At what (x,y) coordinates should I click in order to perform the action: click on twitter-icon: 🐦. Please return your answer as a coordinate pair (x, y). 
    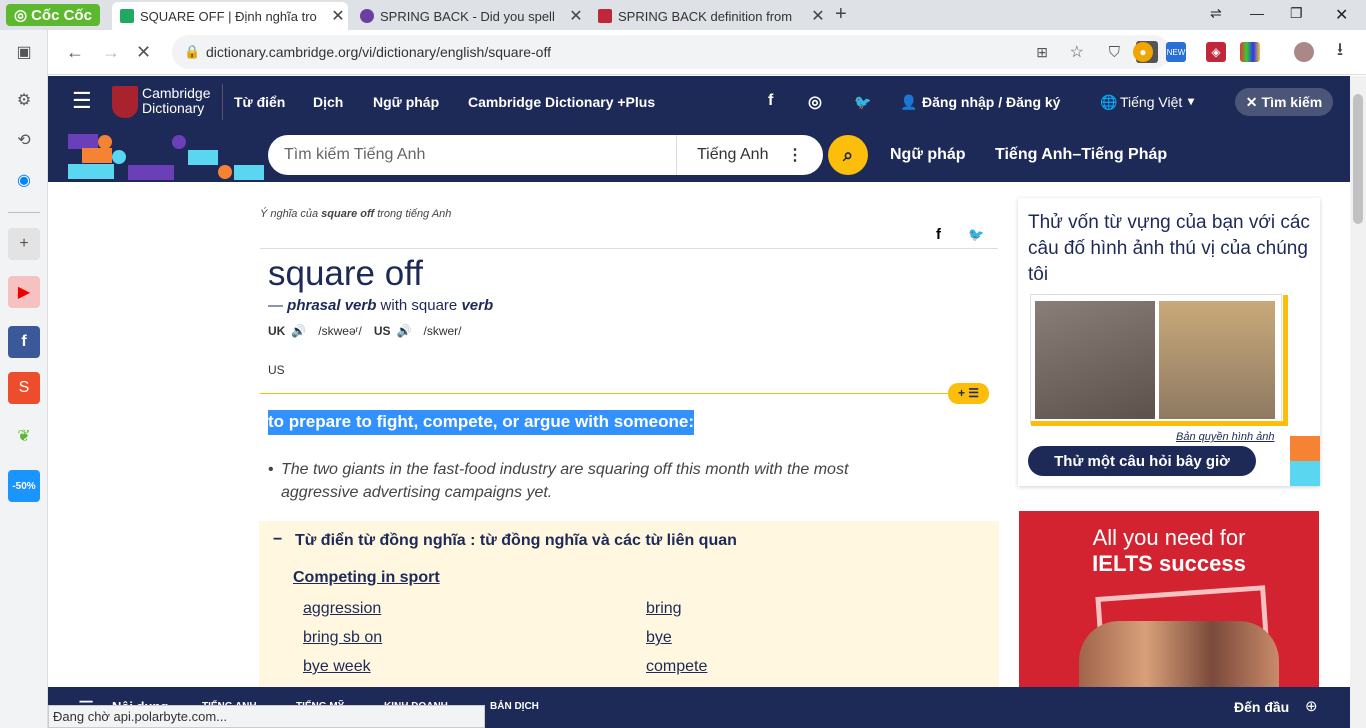
    Looking at the image, I should click on (862, 102).